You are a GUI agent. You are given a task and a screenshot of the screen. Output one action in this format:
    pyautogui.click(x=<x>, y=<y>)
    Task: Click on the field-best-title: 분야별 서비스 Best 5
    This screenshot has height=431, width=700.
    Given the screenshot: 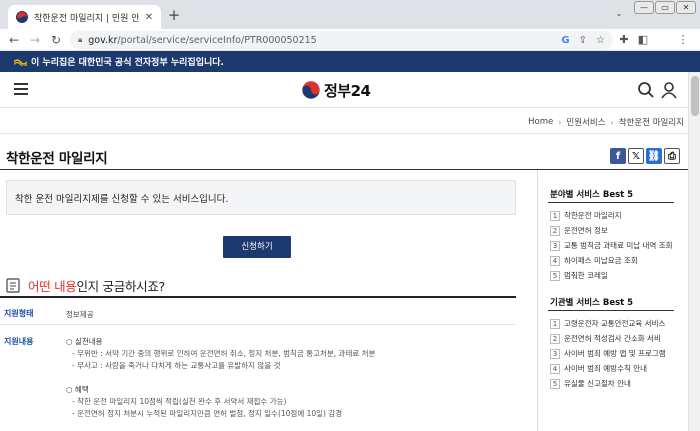 What is the action you would take?
    pyautogui.click(x=592, y=195)
    